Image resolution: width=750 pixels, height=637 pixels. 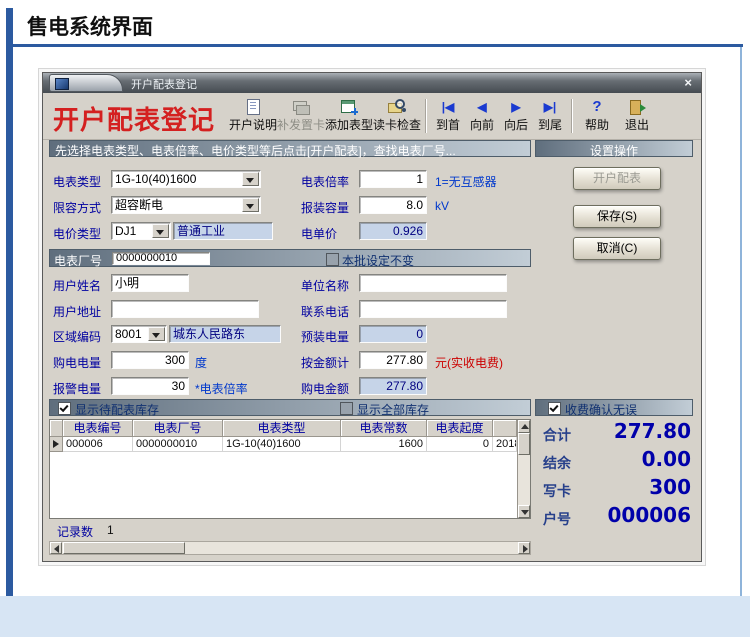 What do you see at coordinates (516, 107) in the screenshot?
I see `go-next-icon: ▶` at bounding box center [516, 107].